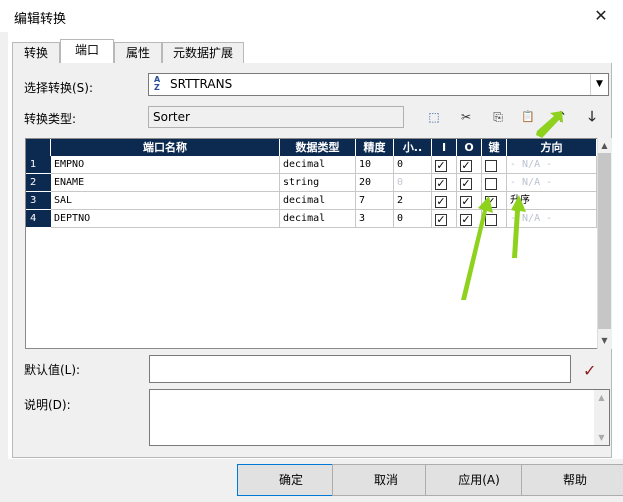 Image resolution: width=623 pixels, height=502 pixels. I want to click on direction-cell: 升序, so click(552, 201).